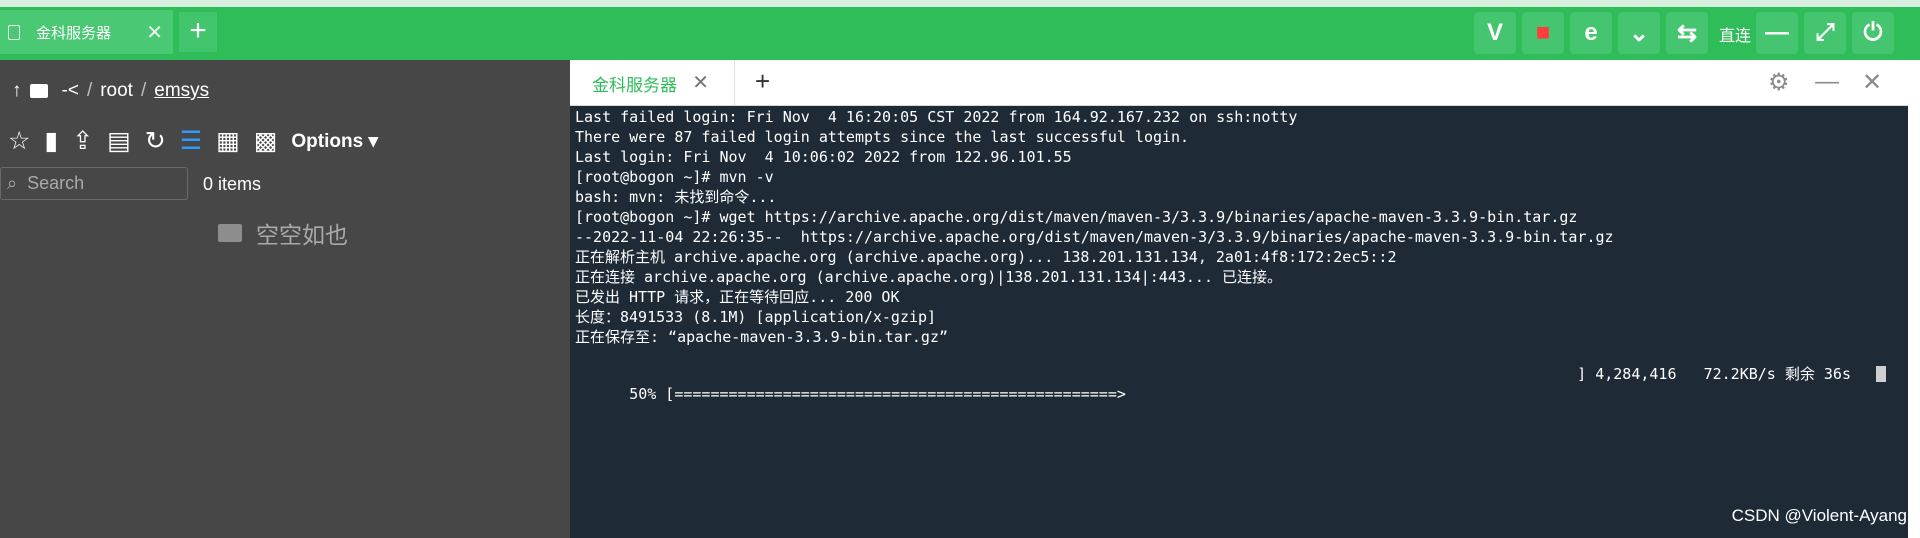 The height and width of the screenshot is (538, 1920). I want to click on tab-server: 金科服务器 ✕, so click(86, 32).